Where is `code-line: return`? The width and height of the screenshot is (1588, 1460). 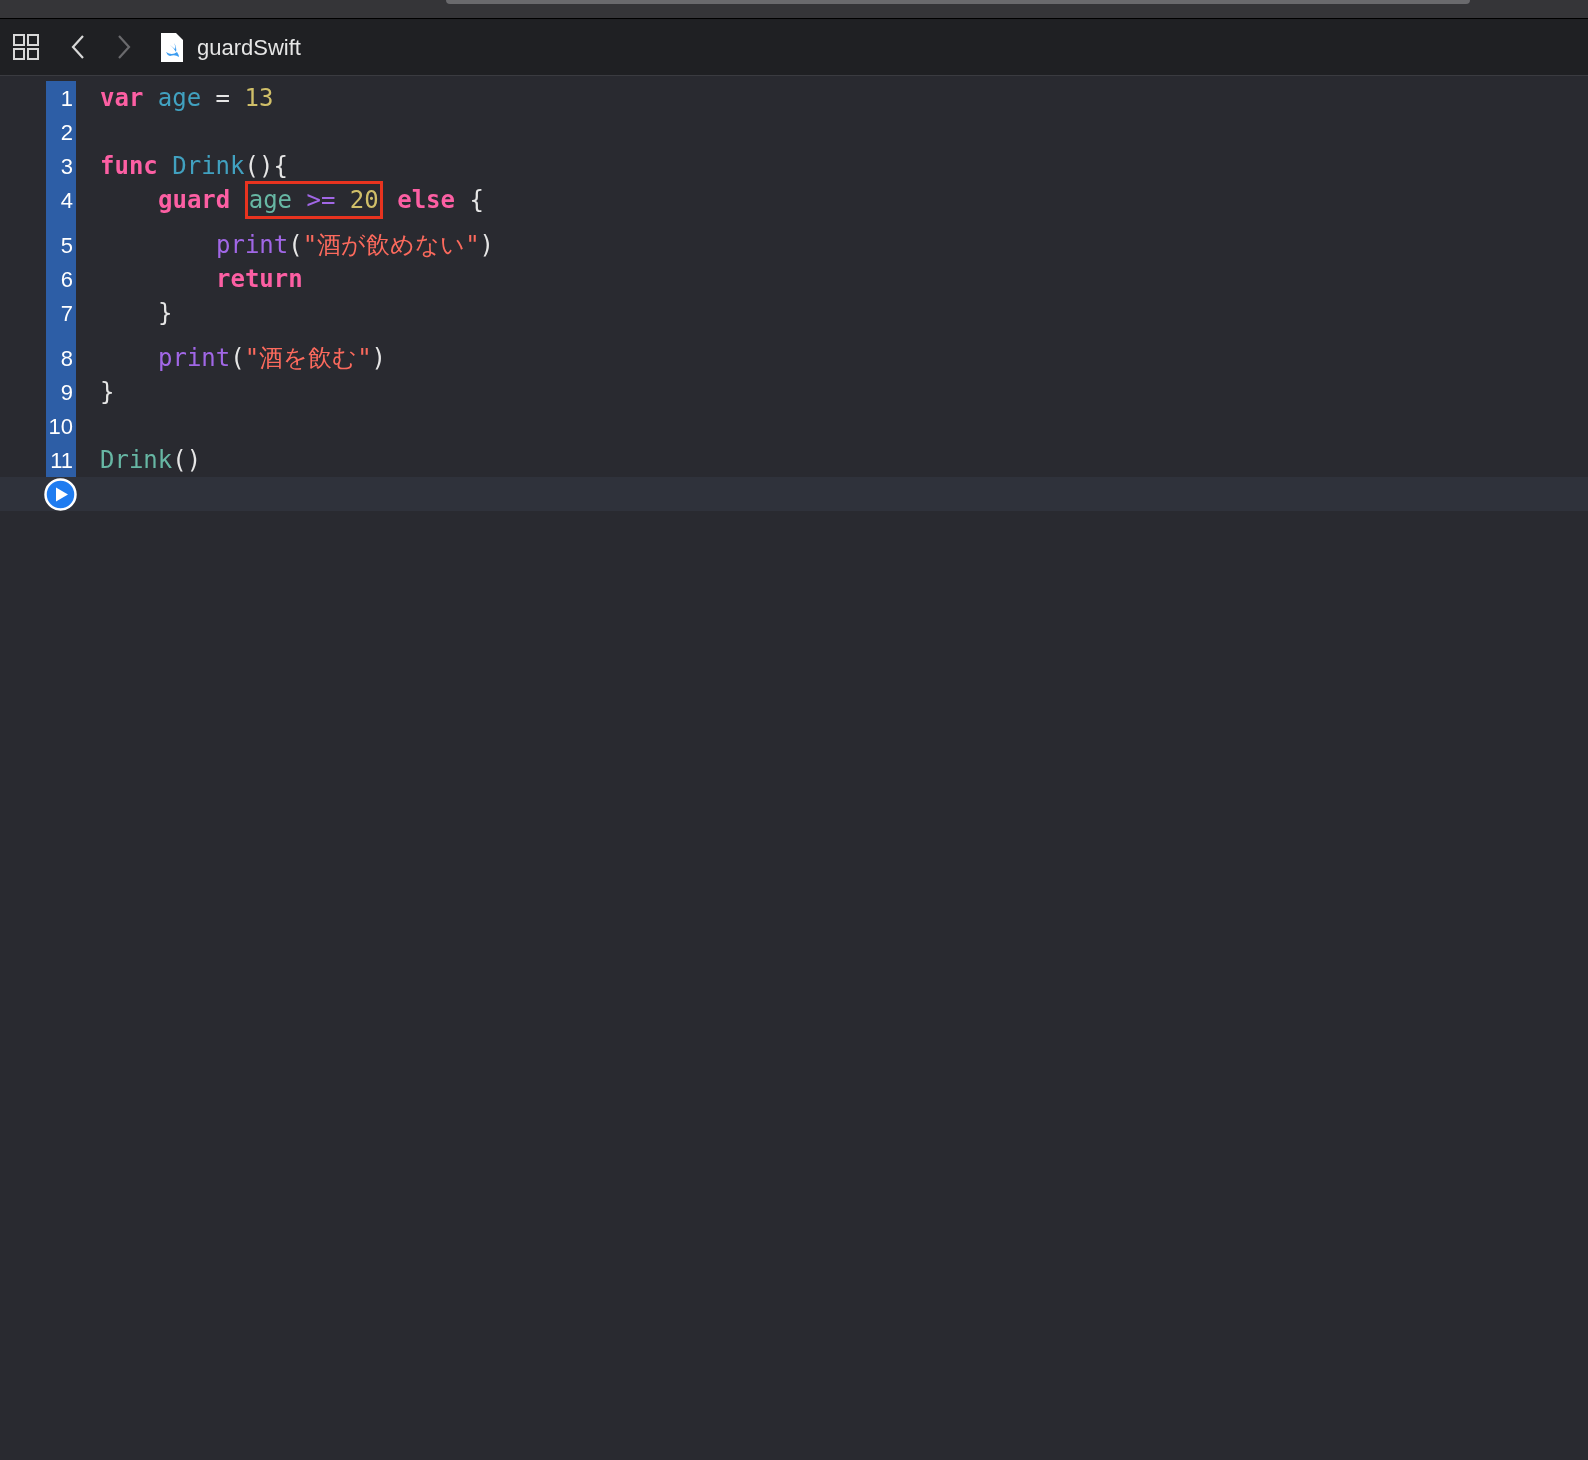 code-line: return is located at coordinates (259, 279).